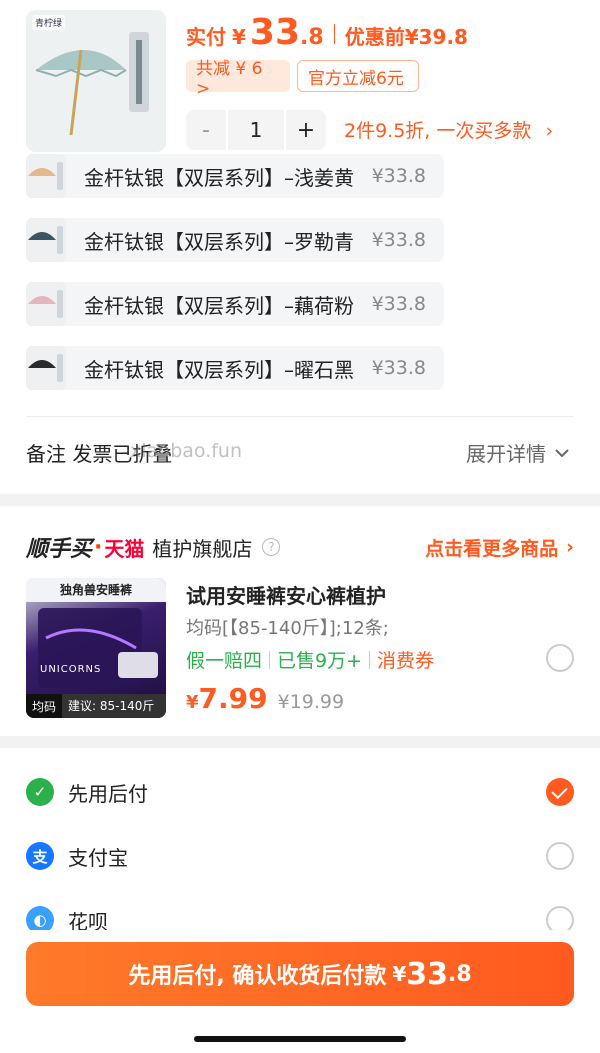 The width and height of the screenshot is (600, 1053). I want to click on variant-option: 金杆钛银【双层系列】–罗勒青 ¥33.8, so click(235, 240).